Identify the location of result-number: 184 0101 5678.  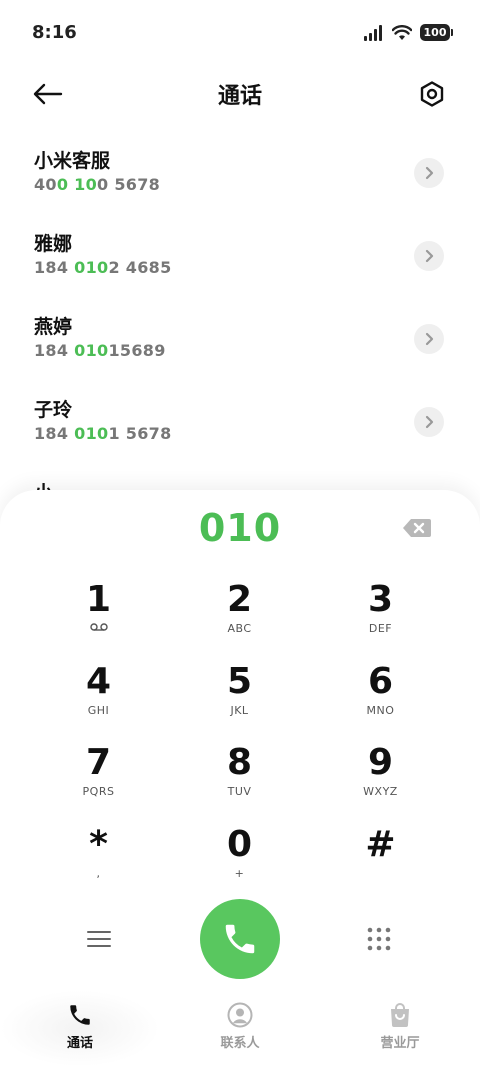
(103, 433).